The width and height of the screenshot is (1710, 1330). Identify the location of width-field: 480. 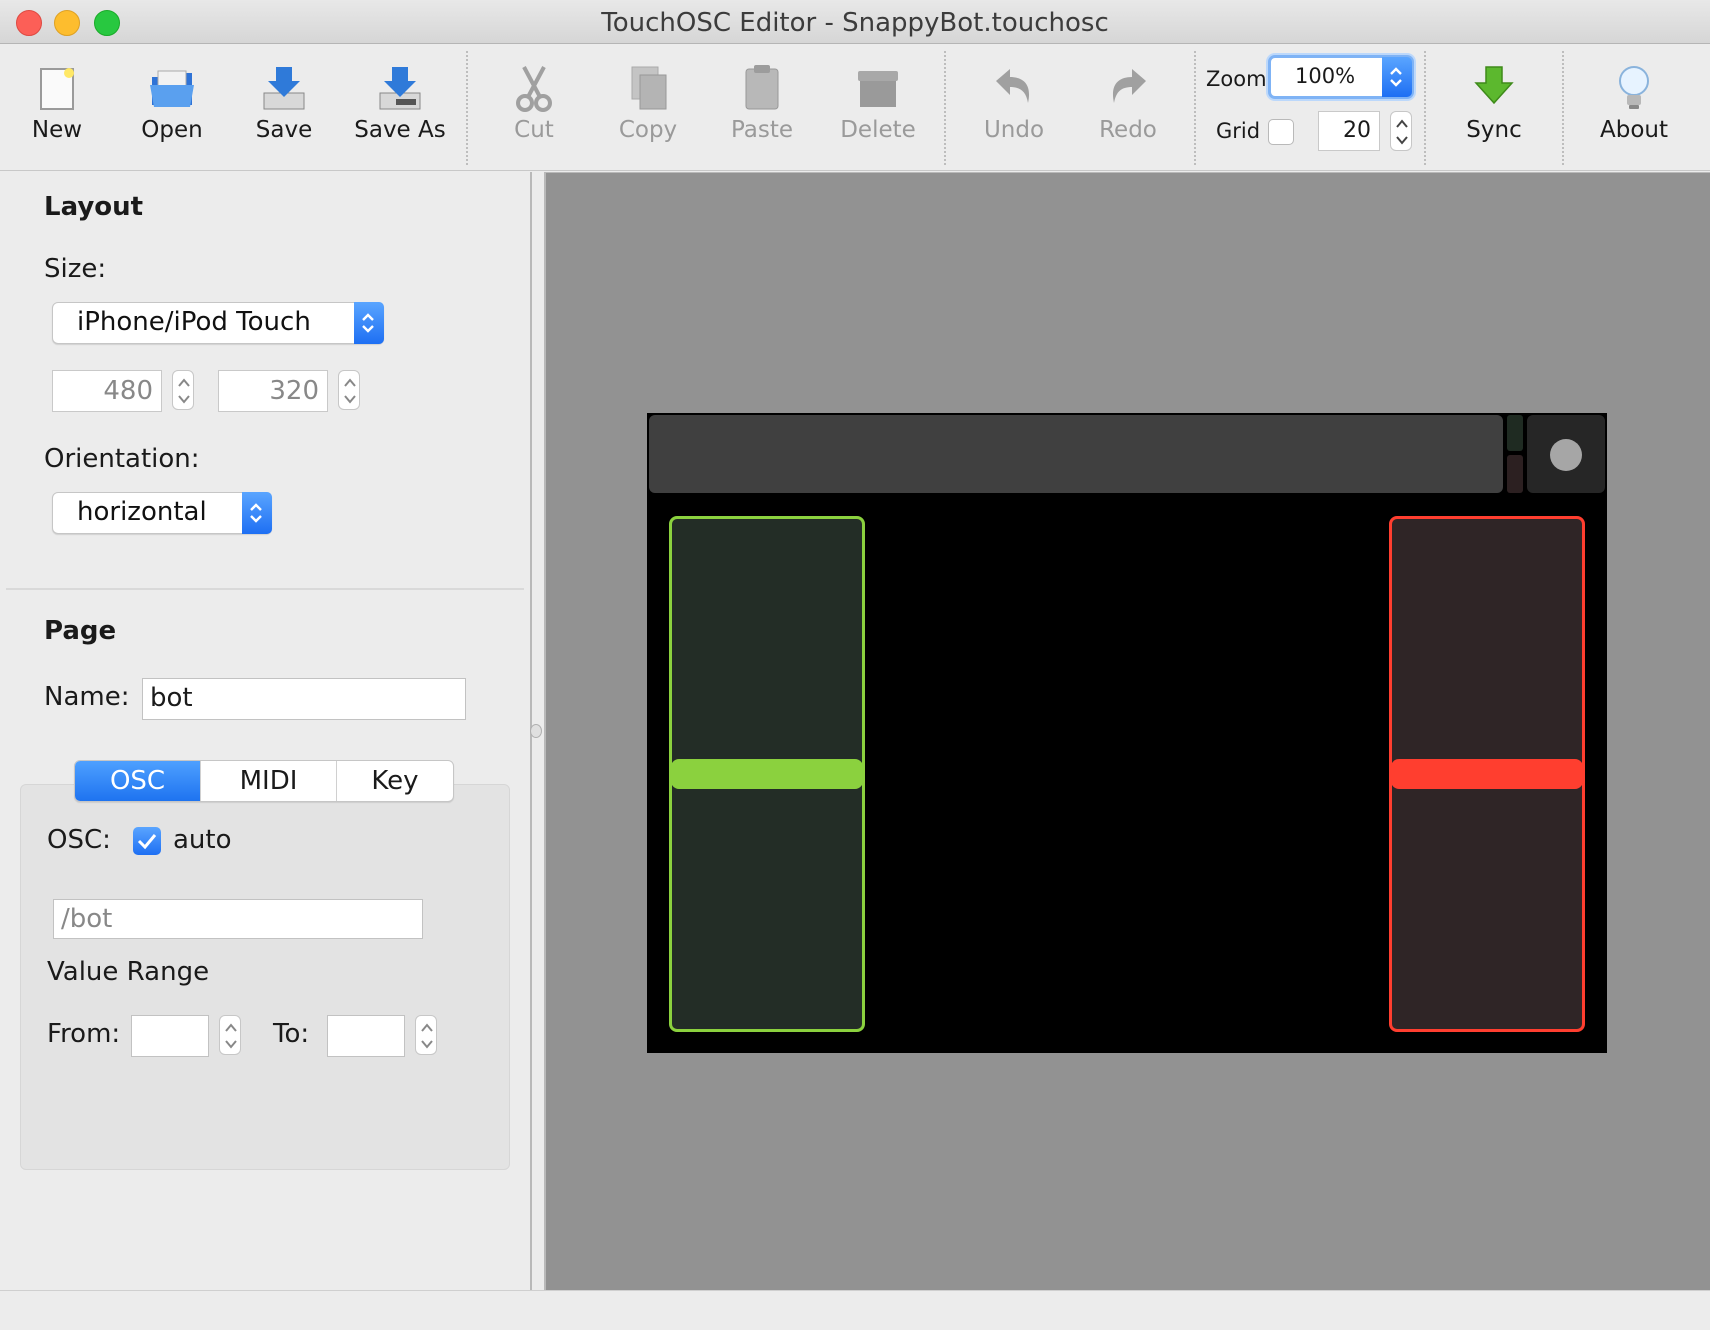
(107, 391).